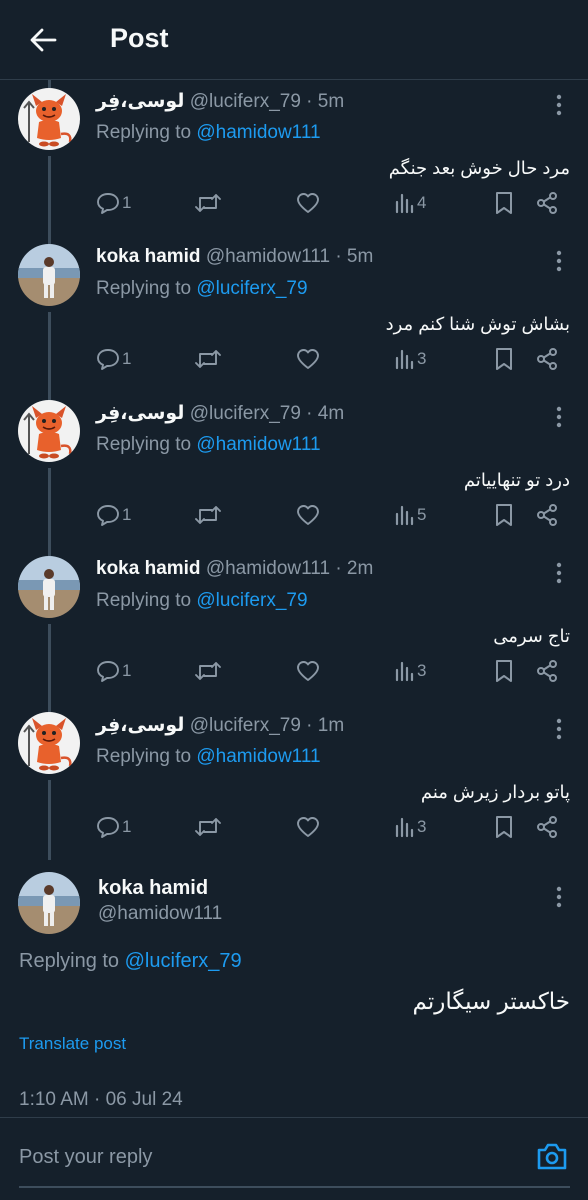 Image resolution: width=588 pixels, height=1200 pixels. I want to click on post-time: · 1m, so click(325, 725).